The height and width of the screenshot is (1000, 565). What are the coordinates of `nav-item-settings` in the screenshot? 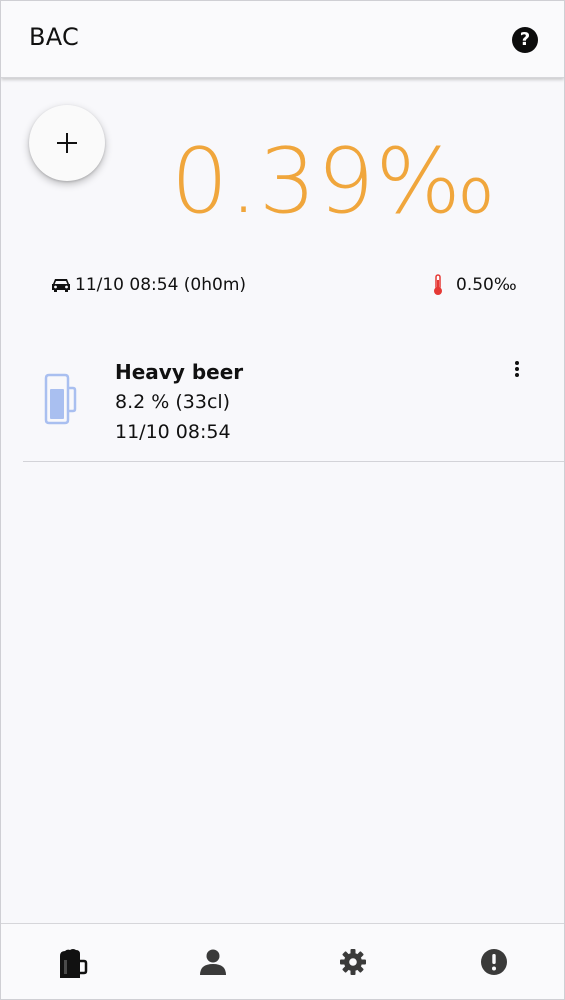 It's located at (353, 961).